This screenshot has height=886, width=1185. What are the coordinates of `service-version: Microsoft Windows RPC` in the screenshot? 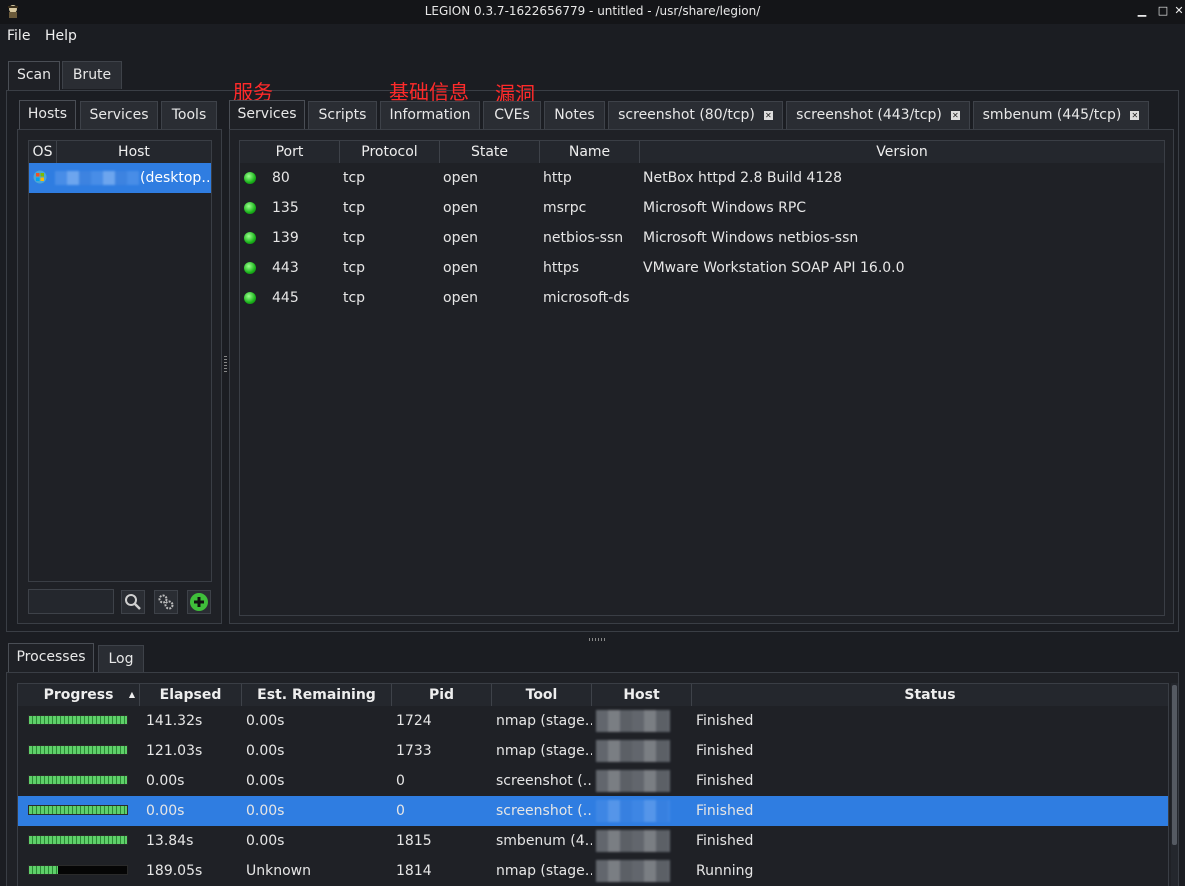 It's located at (725, 208).